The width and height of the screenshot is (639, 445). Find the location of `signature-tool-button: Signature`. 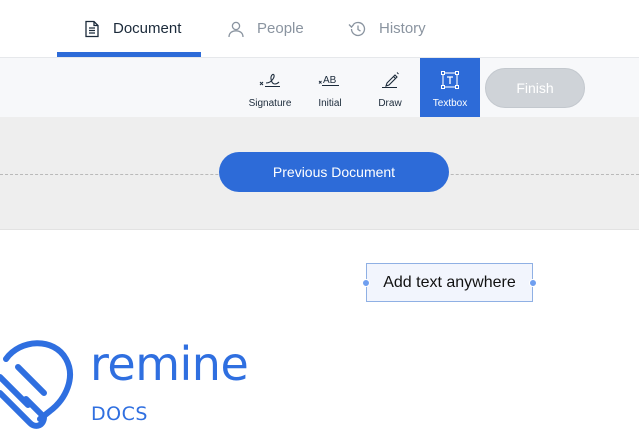

signature-tool-button: Signature is located at coordinates (270, 88).